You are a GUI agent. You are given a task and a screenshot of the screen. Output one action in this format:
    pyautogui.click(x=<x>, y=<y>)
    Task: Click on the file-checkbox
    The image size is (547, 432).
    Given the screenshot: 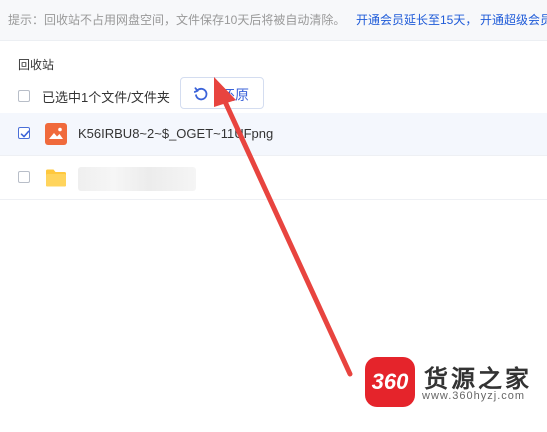 What is the action you would take?
    pyautogui.click(x=24, y=177)
    